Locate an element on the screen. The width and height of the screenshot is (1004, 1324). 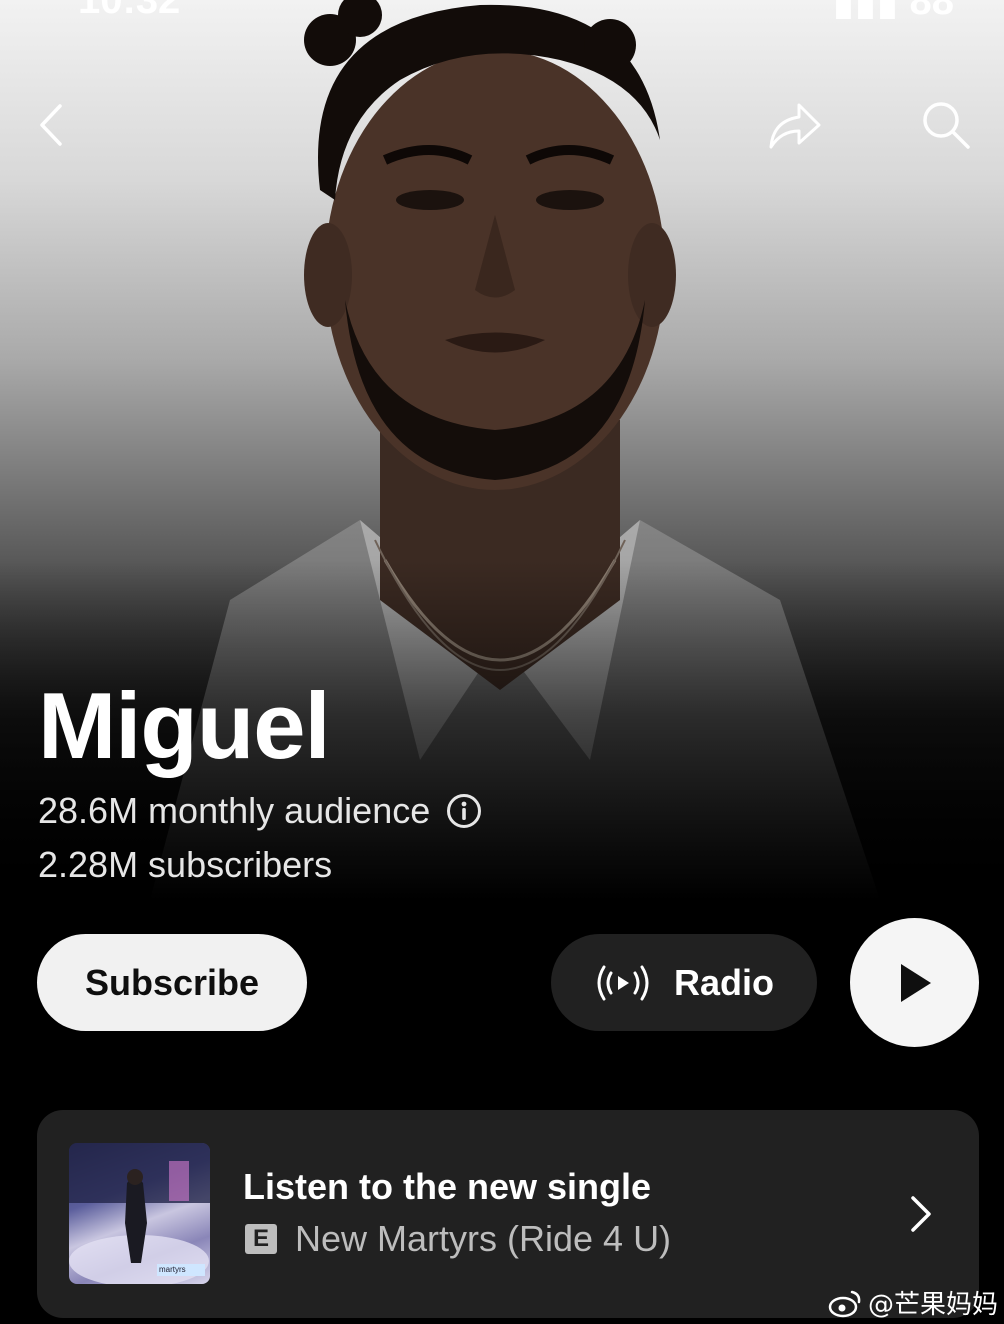
monthly-audience-row: 28.6M monthly audience is located at coordinates (260, 811).